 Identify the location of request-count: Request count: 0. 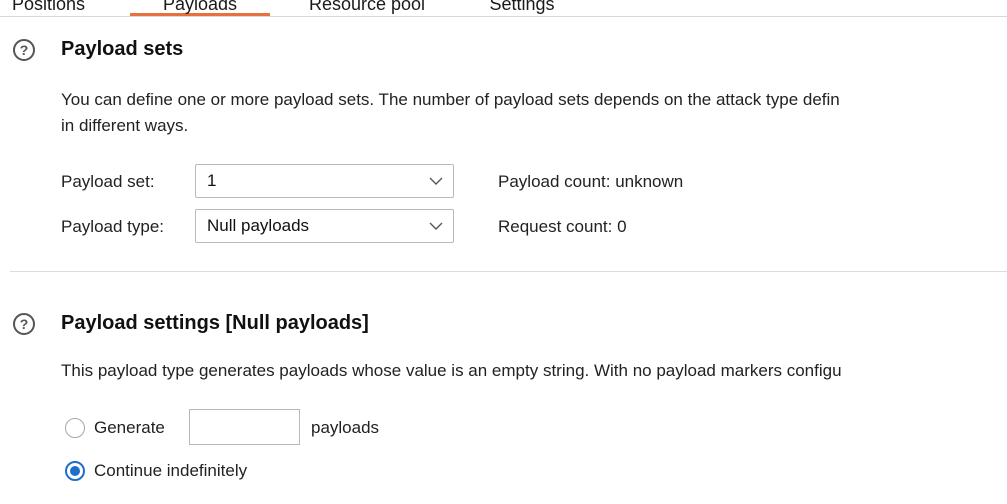
(562, 226).